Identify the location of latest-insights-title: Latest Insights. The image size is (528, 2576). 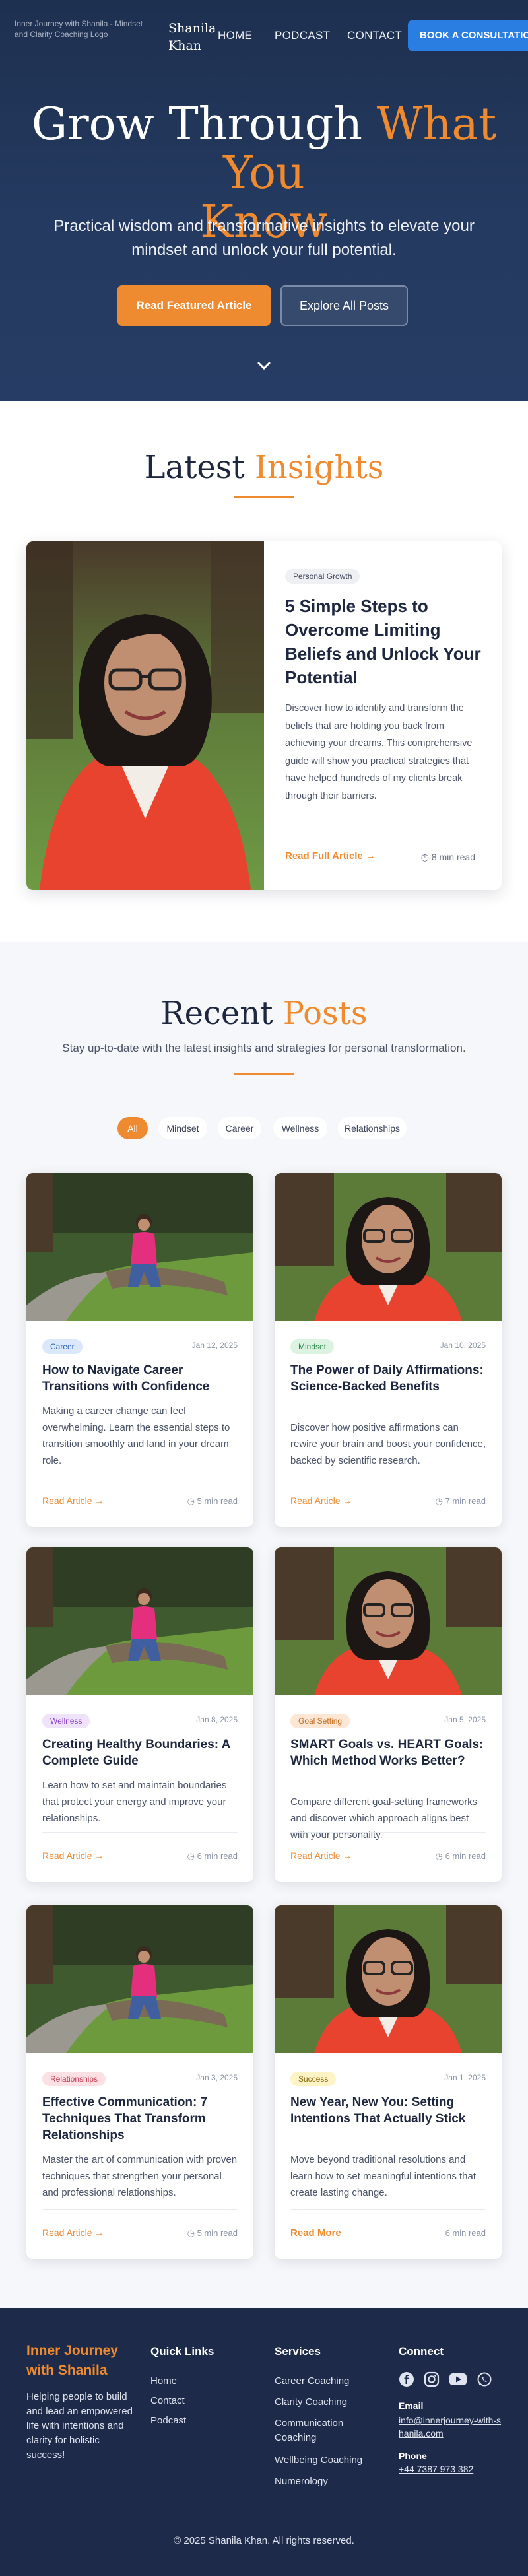
(264, 468).